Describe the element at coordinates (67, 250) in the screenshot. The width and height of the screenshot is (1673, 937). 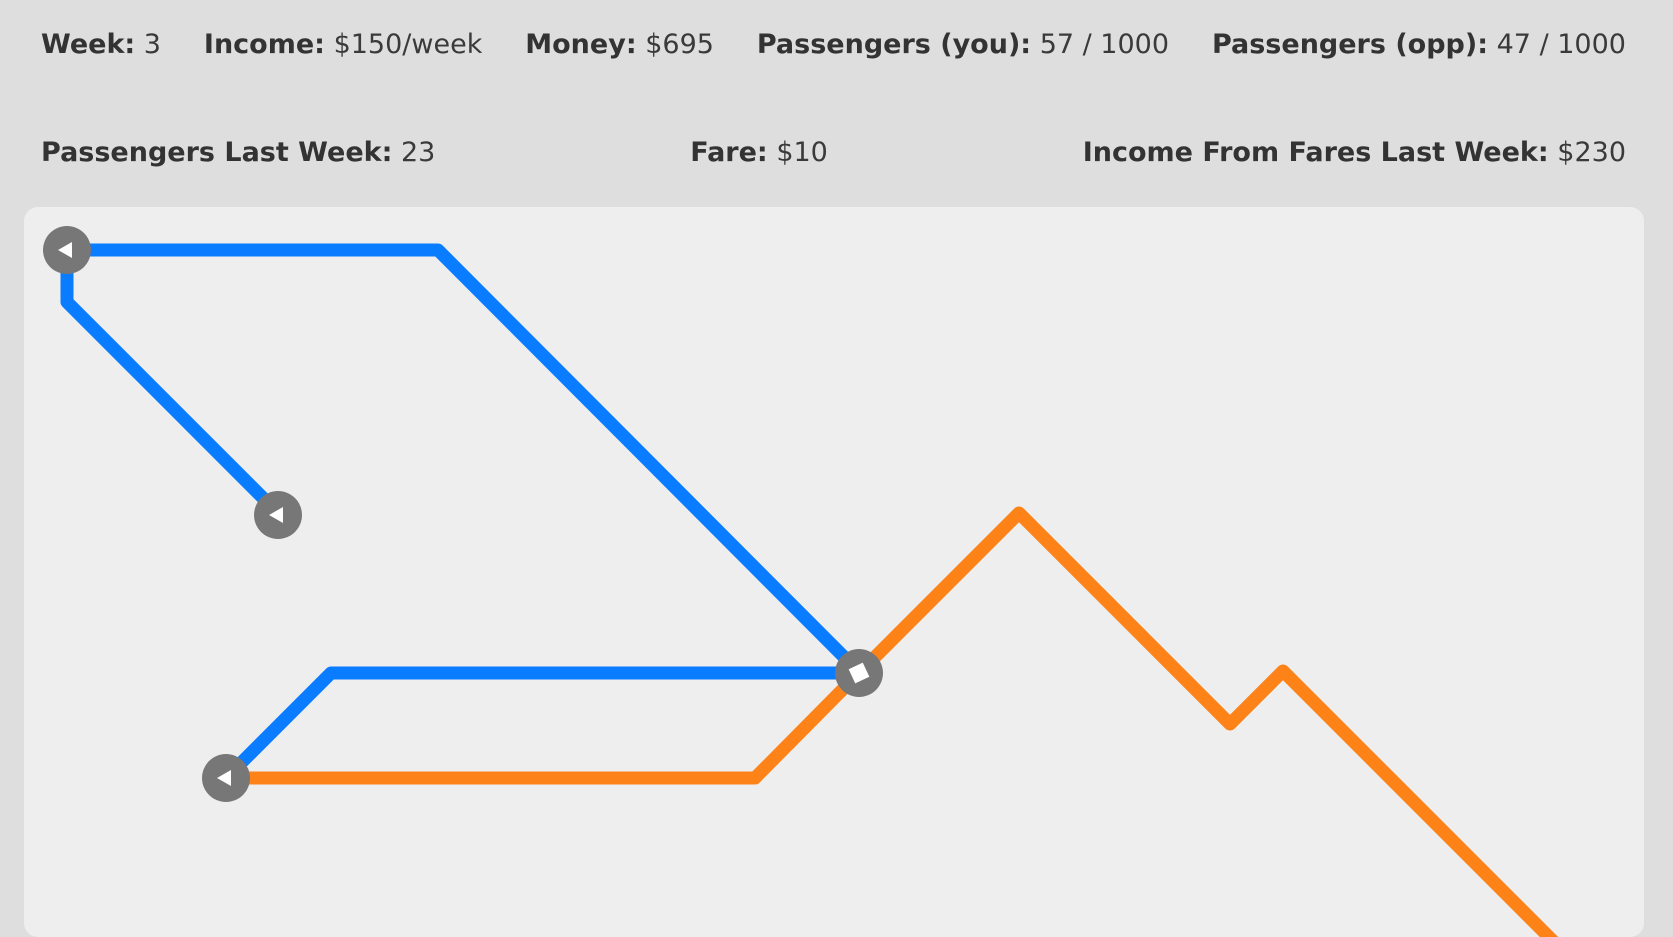
I see `station-top-left` at that location.